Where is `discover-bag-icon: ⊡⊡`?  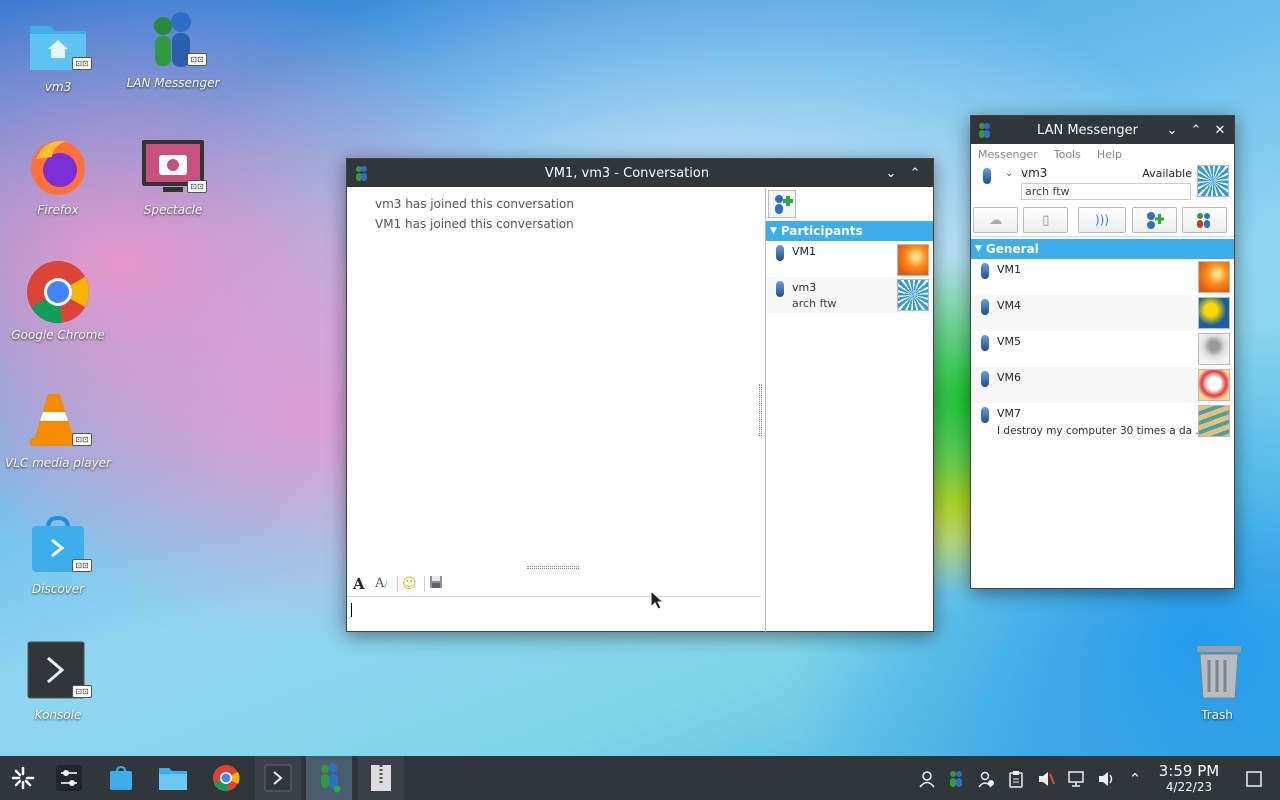 discover-bag-icon: ⊡⊡ is located at coordinates (59, 546).